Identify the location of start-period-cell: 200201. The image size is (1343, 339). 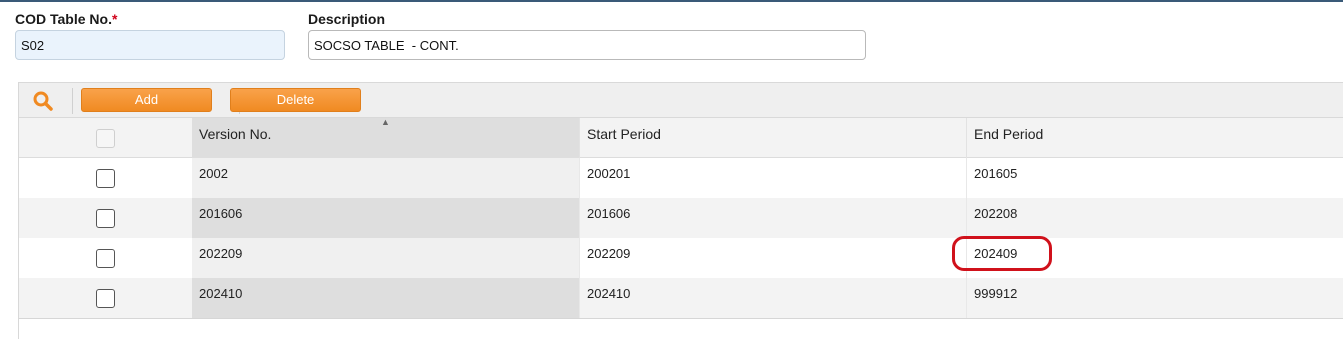
(772, 178).